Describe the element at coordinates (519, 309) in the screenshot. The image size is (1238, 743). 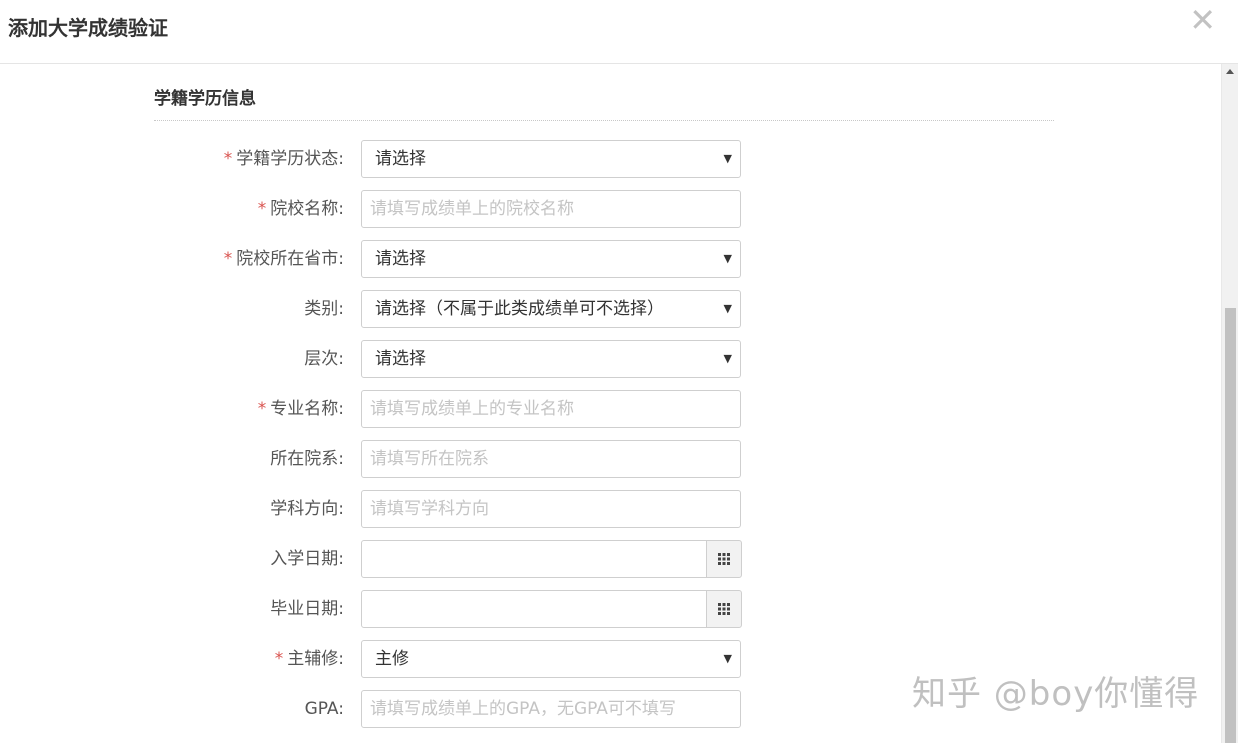
I see `category-select-value: 请选择（不属于此类成绩单可不选择）` at that location.